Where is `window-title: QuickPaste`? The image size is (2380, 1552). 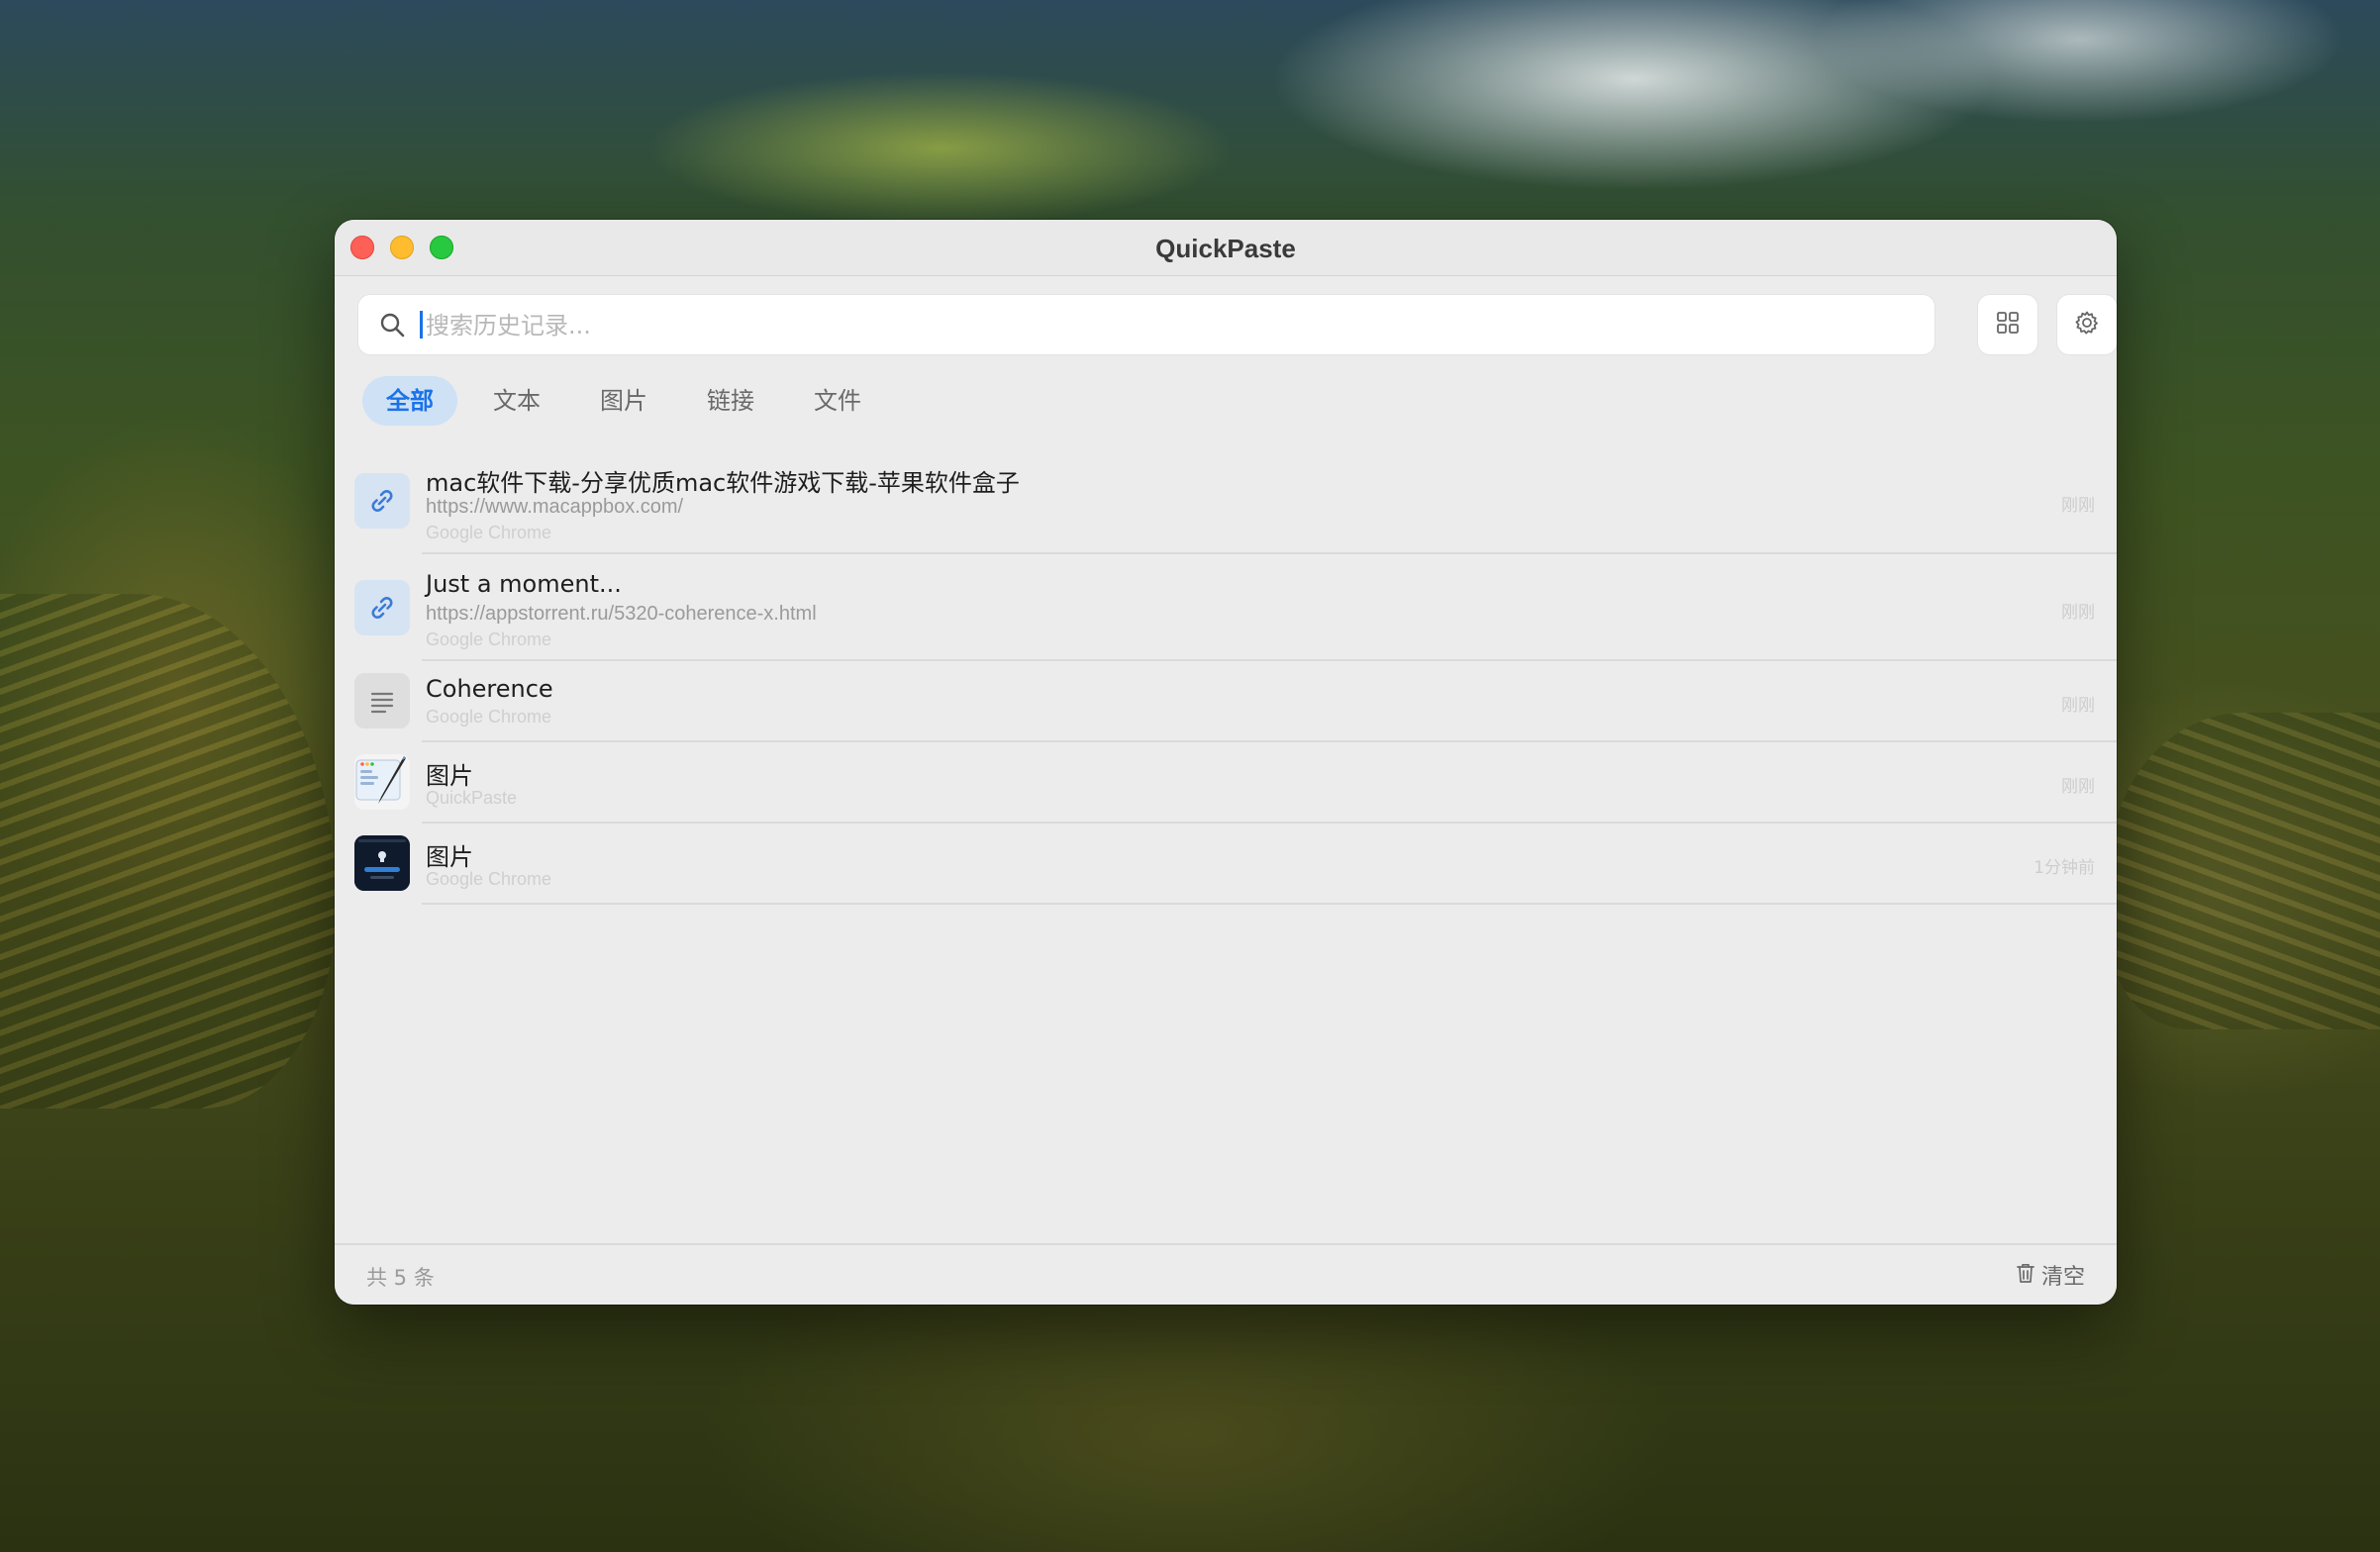 window-title: QuickPaste is located at coordinates (1225, 248).